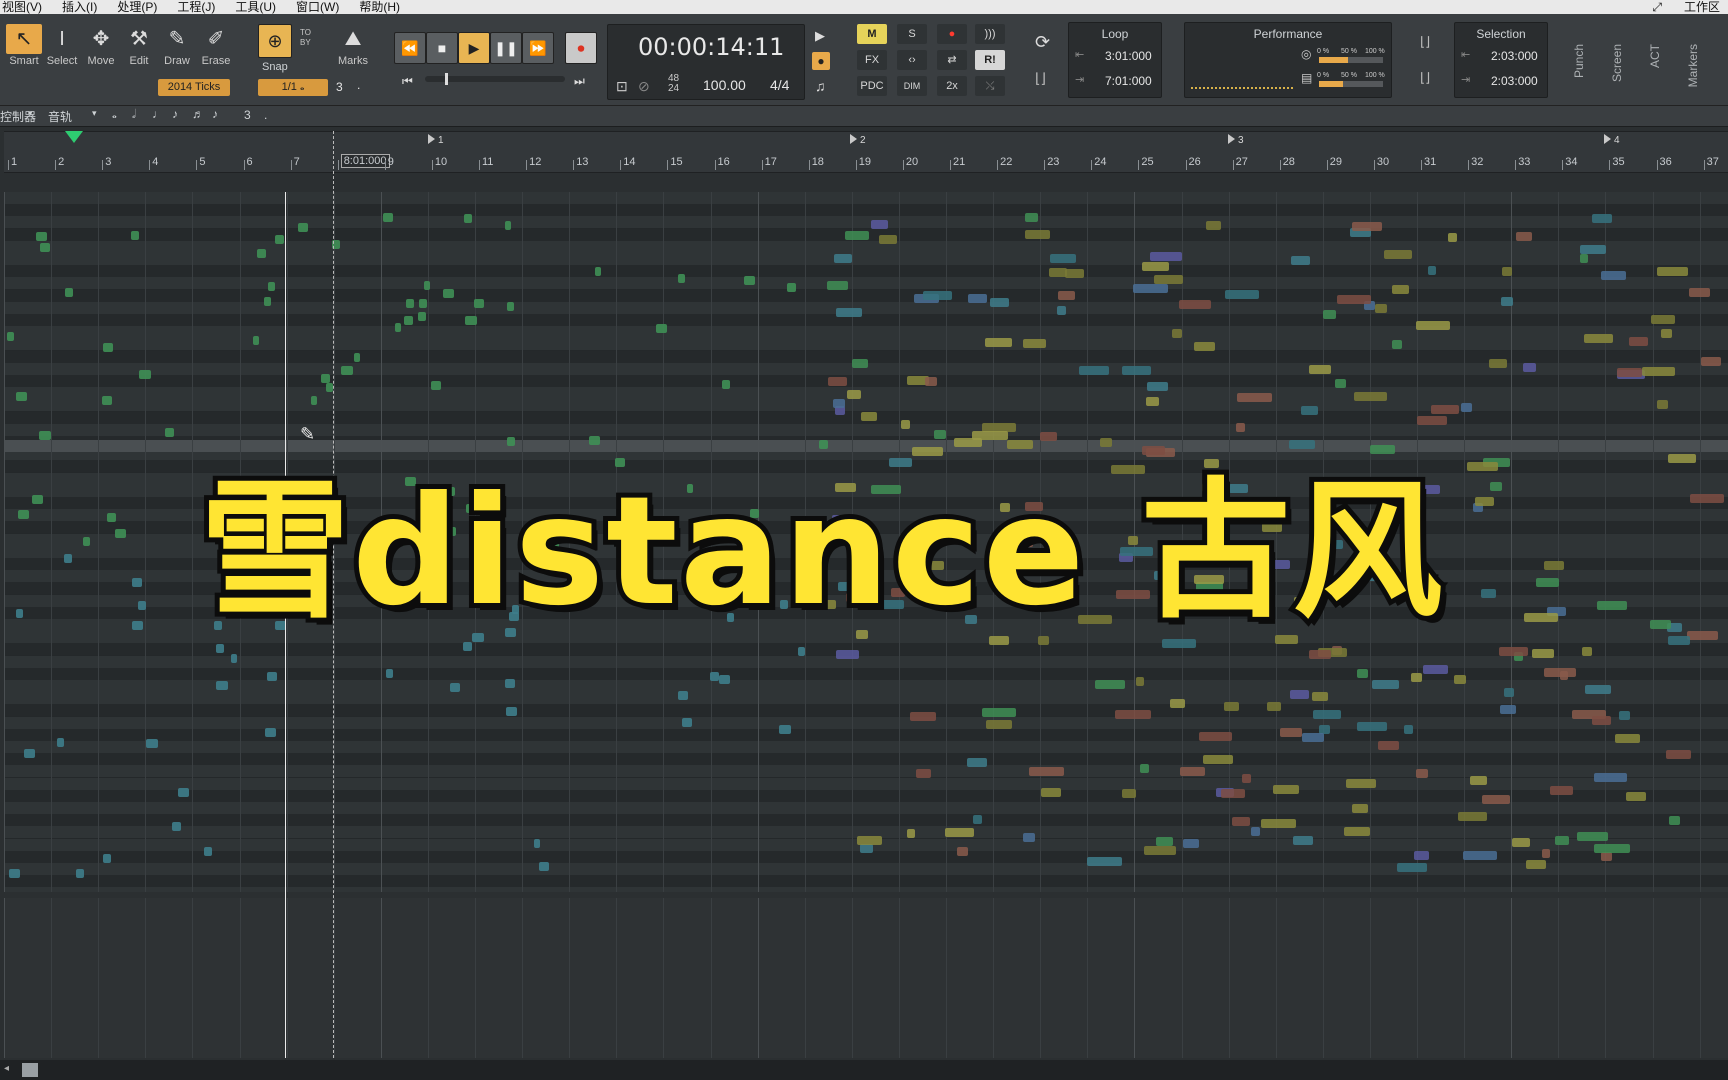 The image size is (1728, 1080). Describe the element at coordinates (622, 86) in the screenshot. I see `sync-icon: ⊡` at that location.